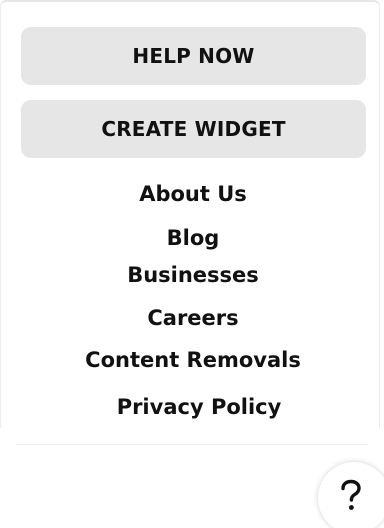  Describe the element at coordinates (192, 194) in the screenshot. I see `about-us-link: About Us` at that location.